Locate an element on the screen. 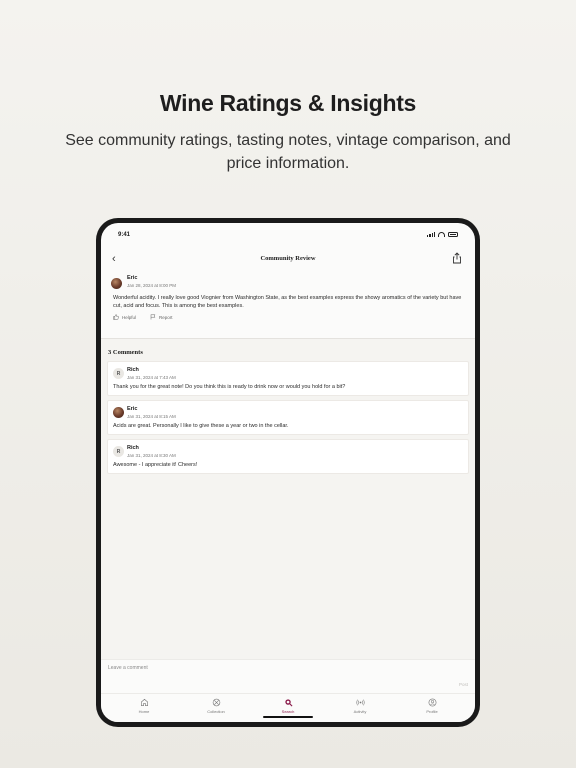 Image resolution: width=576 pixels, height=768 pixels. profile-icon is located at coordinates (432, 702).